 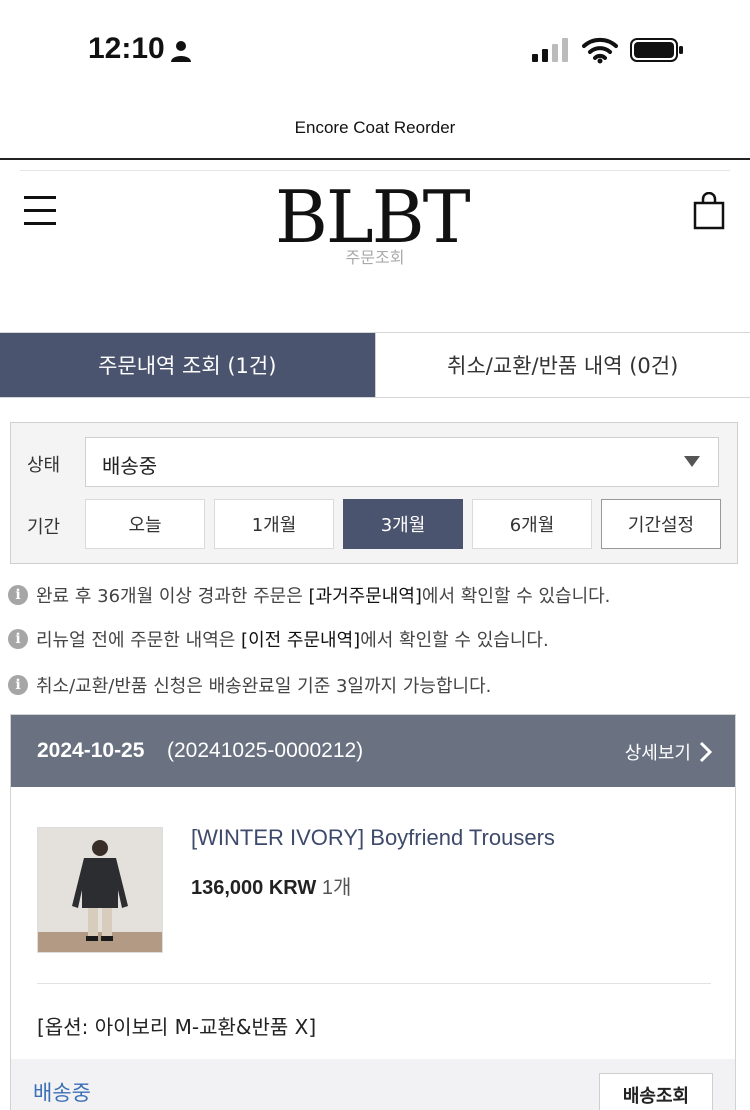 I want to click on notice-return-policy: i 취소/교환/반품 신청은 배송완료일 기준 3일까지 가능합니다., so click(x=249, y=685).